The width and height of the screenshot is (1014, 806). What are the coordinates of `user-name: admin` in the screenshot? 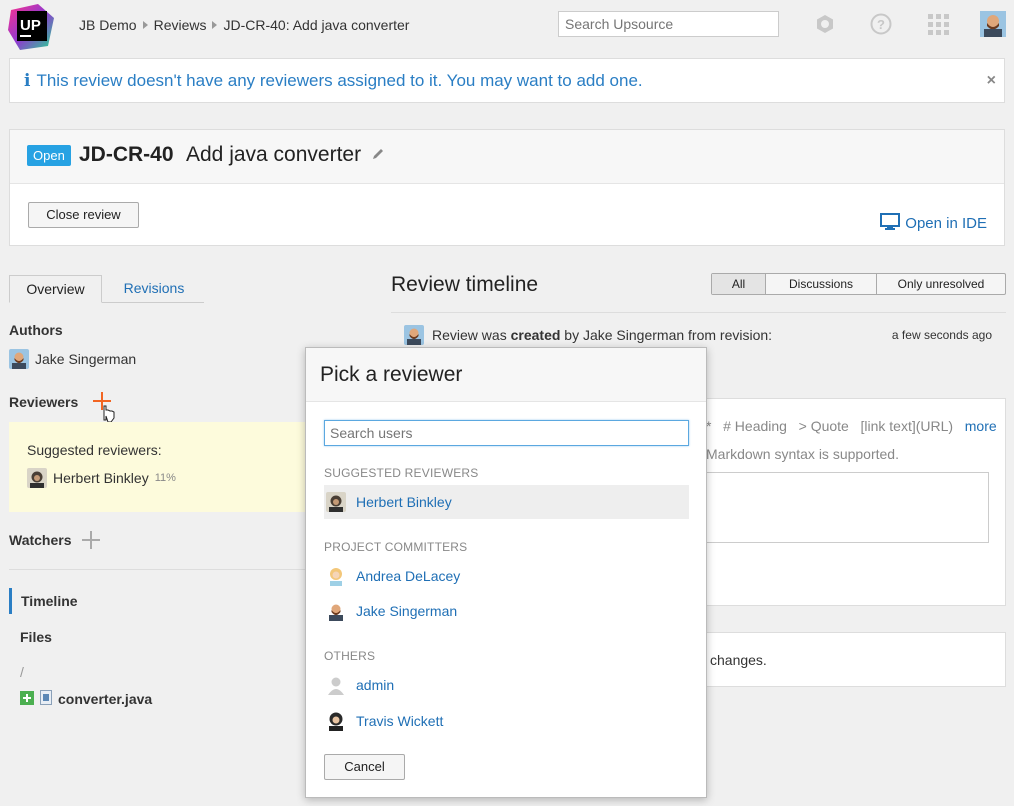 It's located at (375, 685).